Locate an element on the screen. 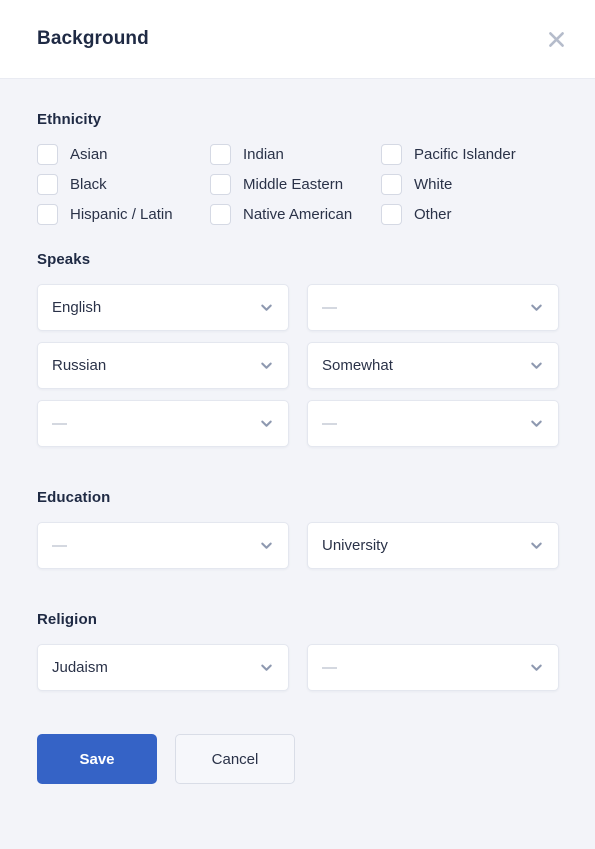  select-value: Russian is located at coordinates (79, 365).